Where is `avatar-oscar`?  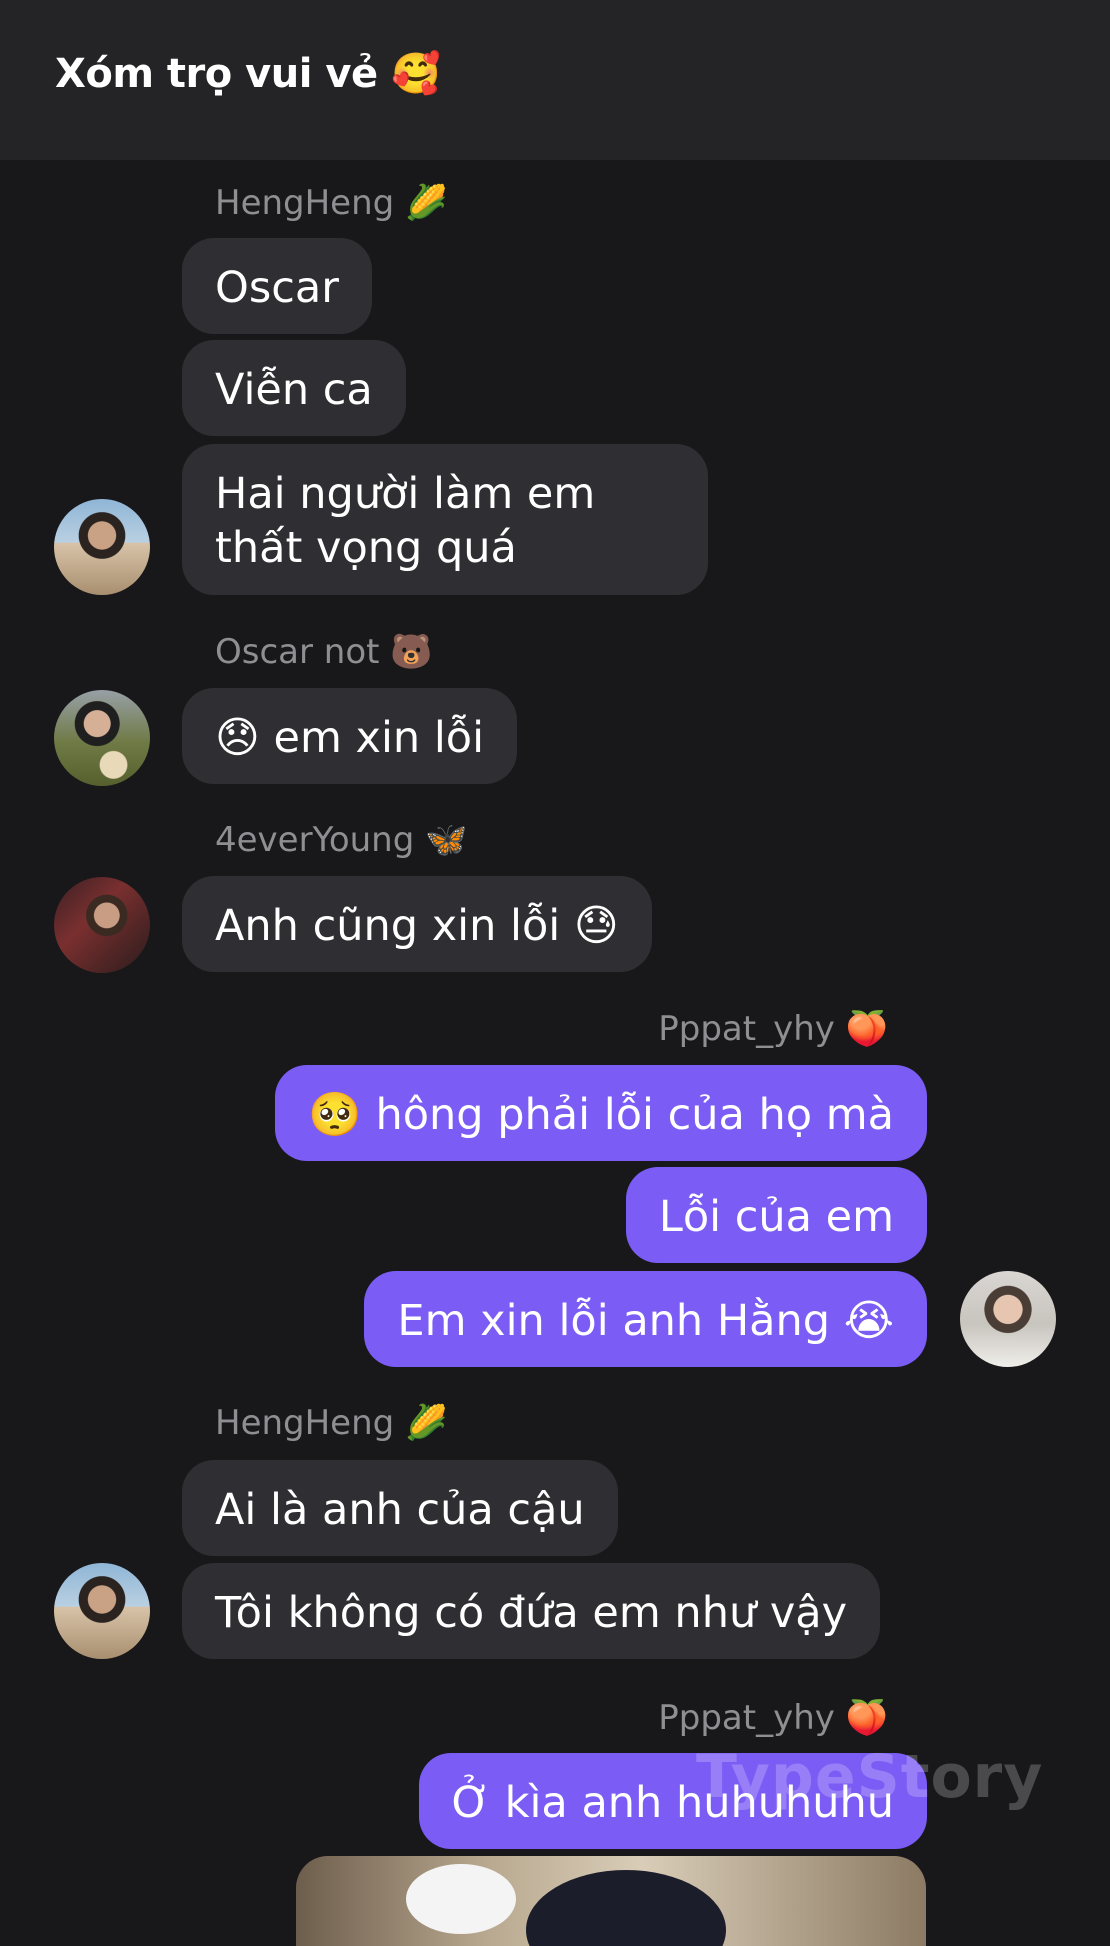 avatar-oscar is located at coordinates (102, 738).